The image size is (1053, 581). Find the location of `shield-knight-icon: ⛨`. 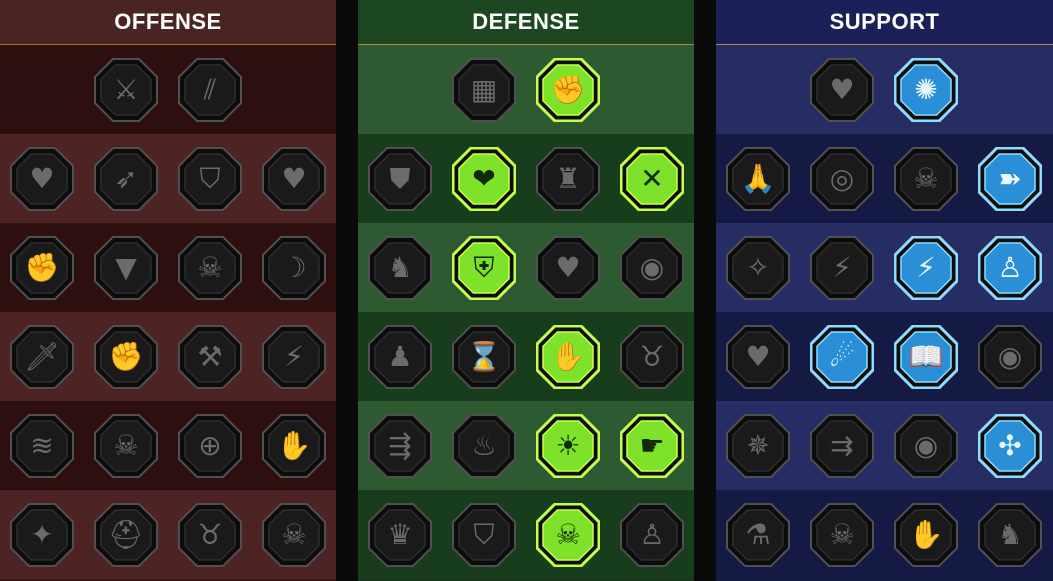

shield-knight-icon: ⛨ is located at coordinates (484, 267).